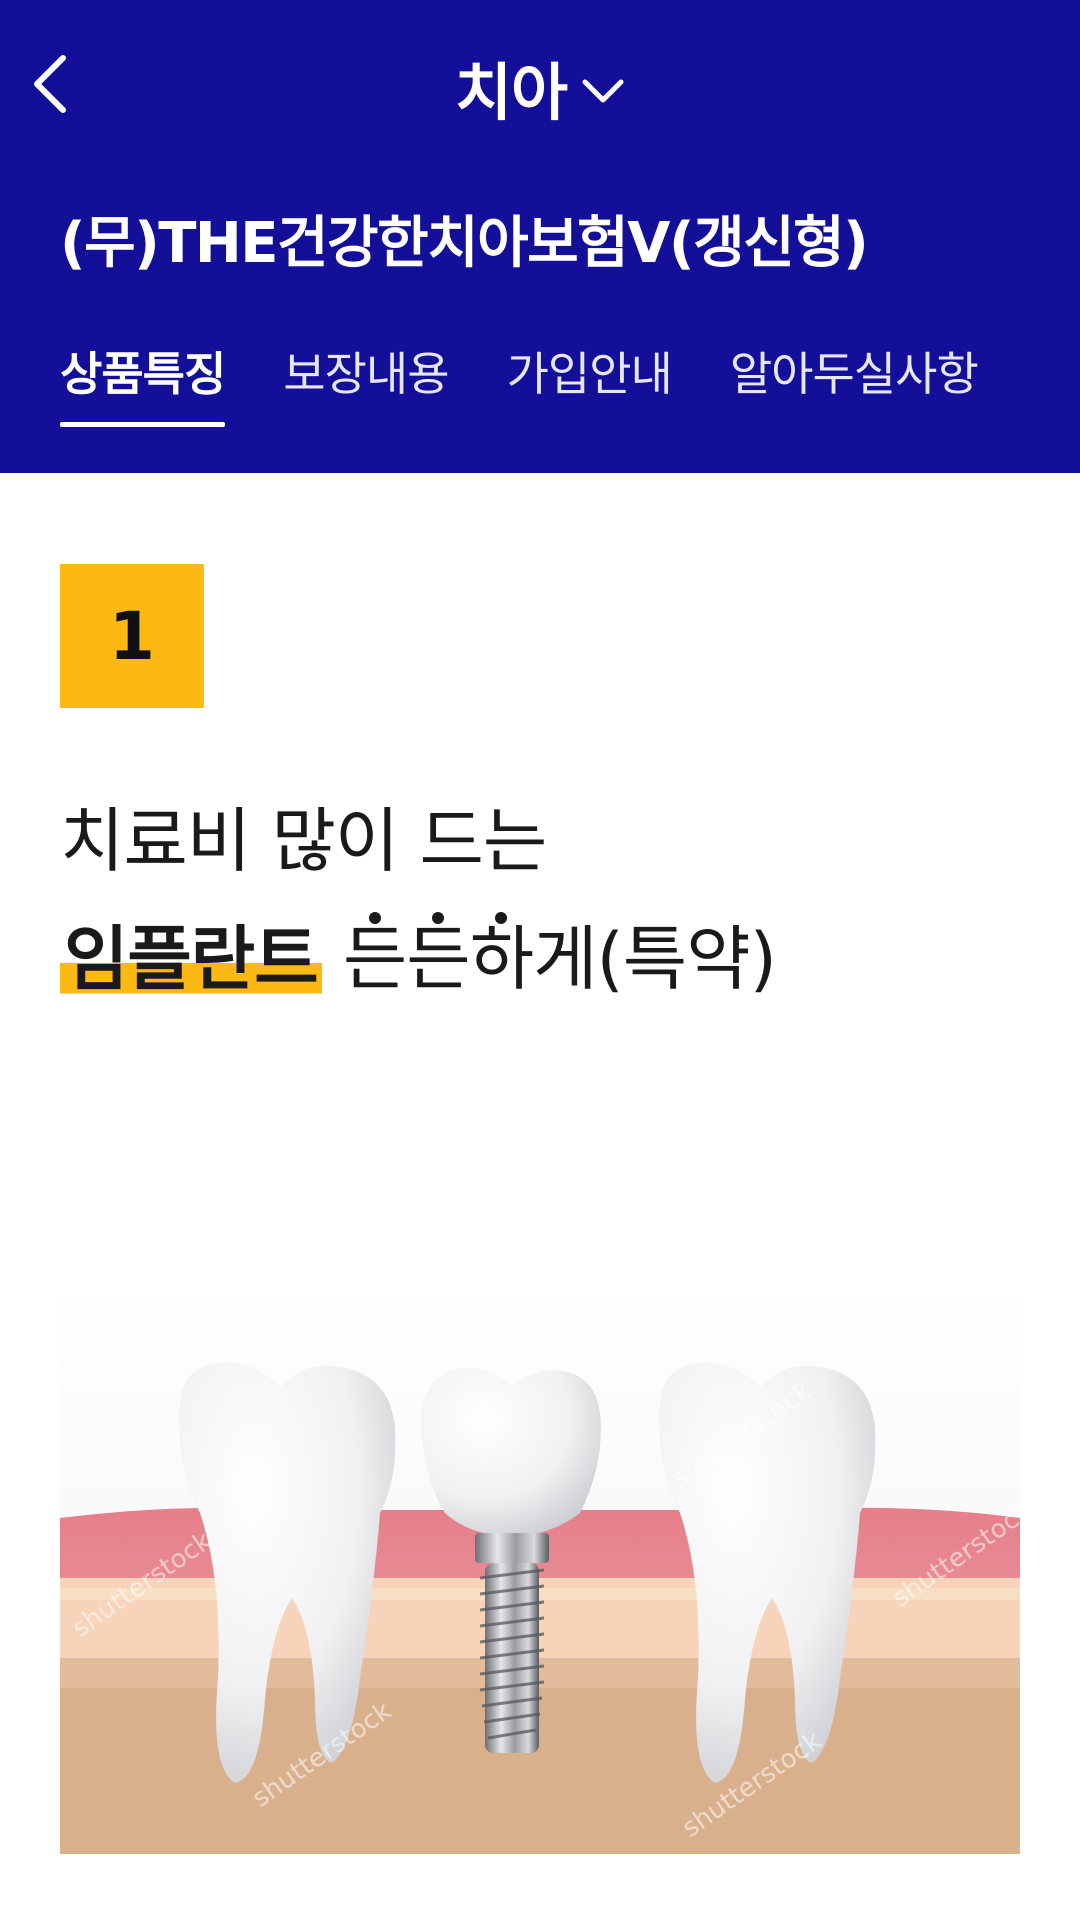 This screenshot has width=1080, height=1920. What do you see at coordinates (502, 959) in the screenshot?
I see `emphasis-char: 하` at bounding box center [502, 959].